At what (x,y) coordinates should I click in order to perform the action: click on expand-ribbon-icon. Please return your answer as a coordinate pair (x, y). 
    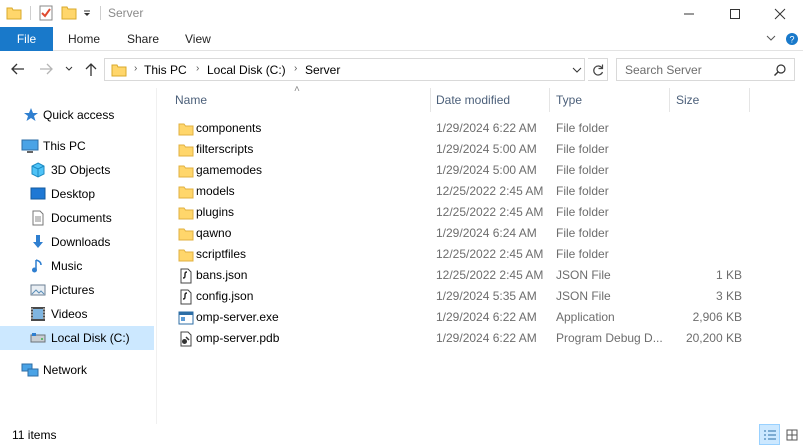
    Looking at the image, I should click on (771, 39).